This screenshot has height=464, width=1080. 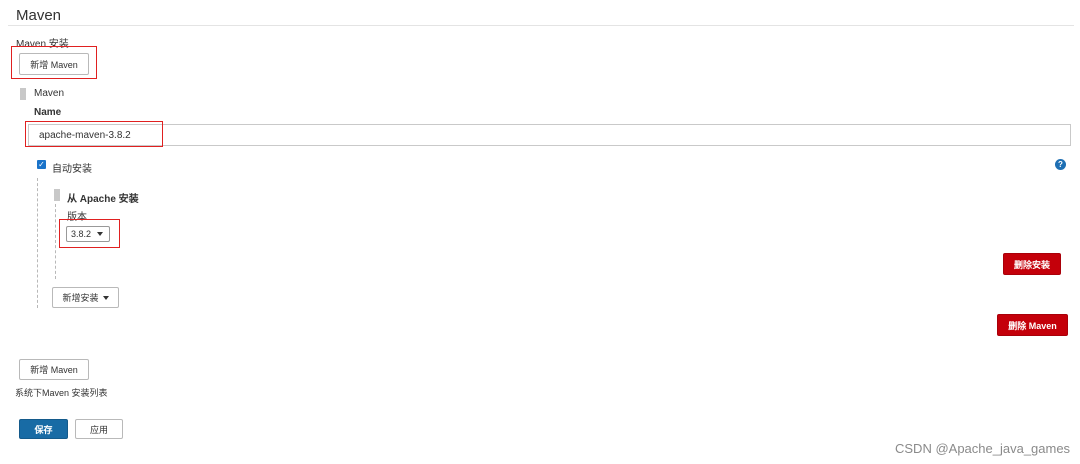 I want to click on section-title: Maven, so click(x=39, y=15).